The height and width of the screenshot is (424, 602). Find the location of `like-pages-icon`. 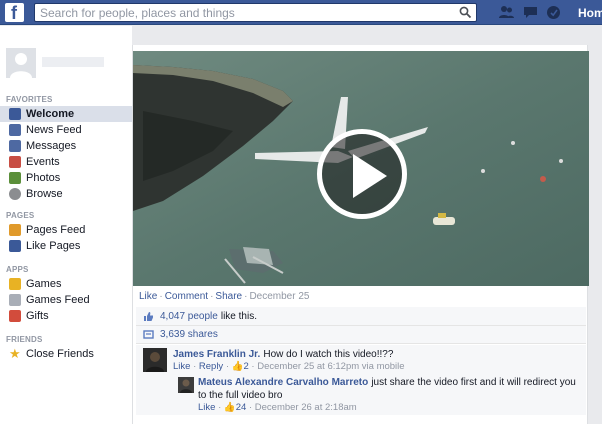

like-pages-icon is located at coordinates (15, 246).